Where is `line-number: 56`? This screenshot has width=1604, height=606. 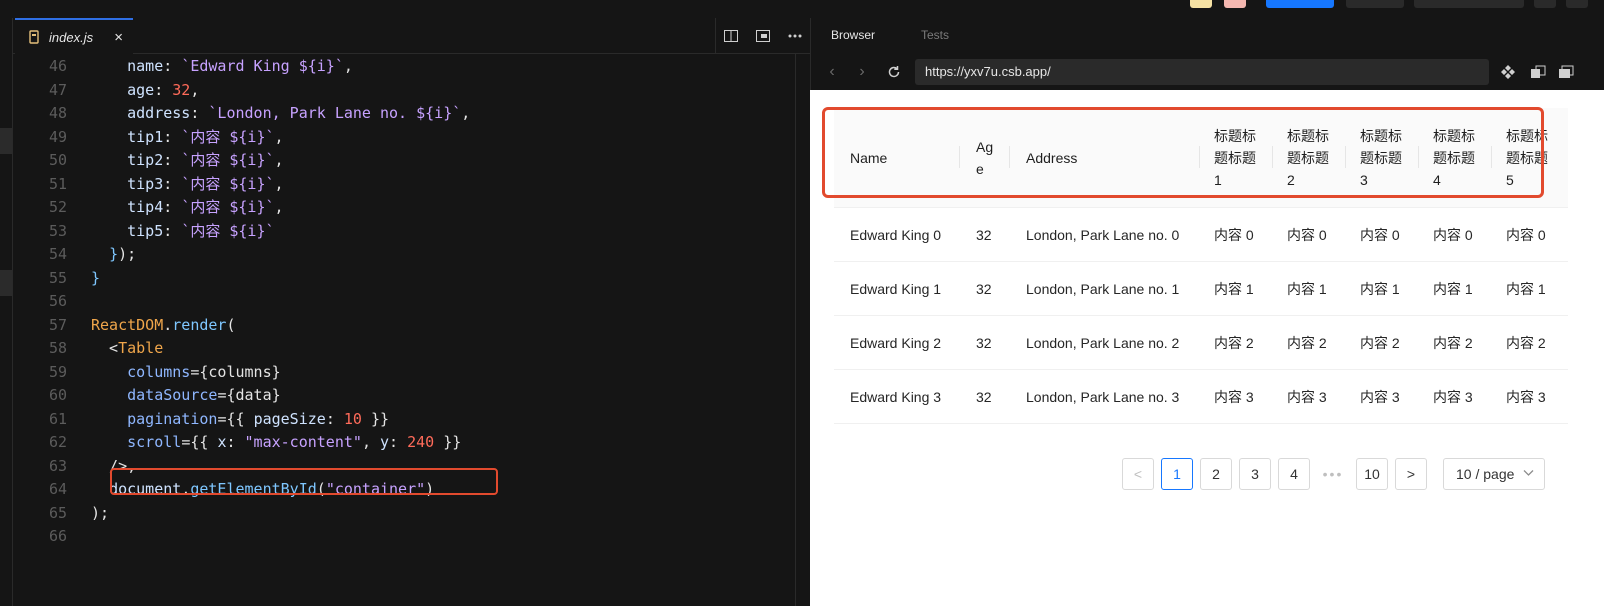 line-number: 56 is located at coordinates (57, 301).